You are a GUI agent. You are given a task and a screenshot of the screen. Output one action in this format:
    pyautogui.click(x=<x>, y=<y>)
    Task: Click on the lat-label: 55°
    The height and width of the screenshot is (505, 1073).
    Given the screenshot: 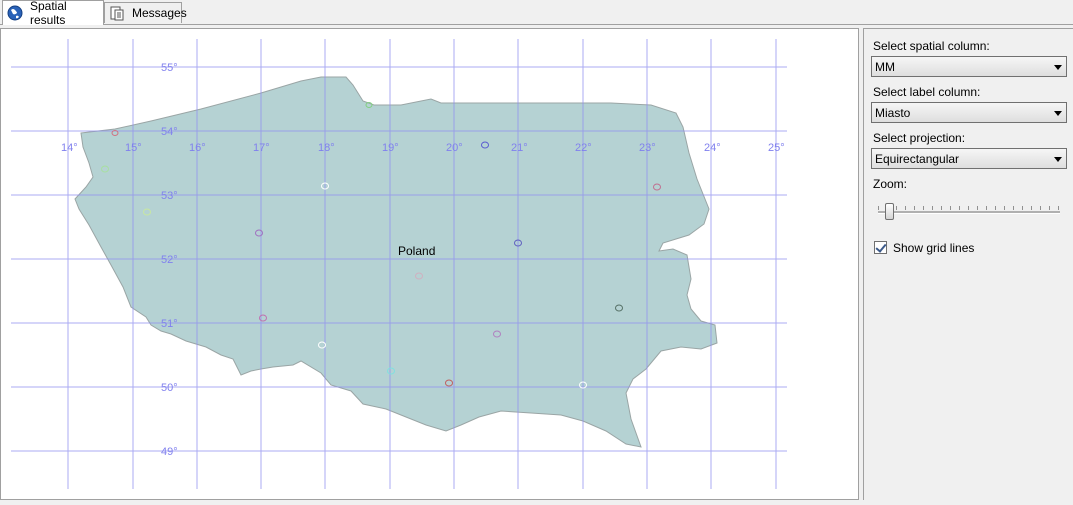 What is the action you would take?
    pyautogui.click(x=169, y=68)
    